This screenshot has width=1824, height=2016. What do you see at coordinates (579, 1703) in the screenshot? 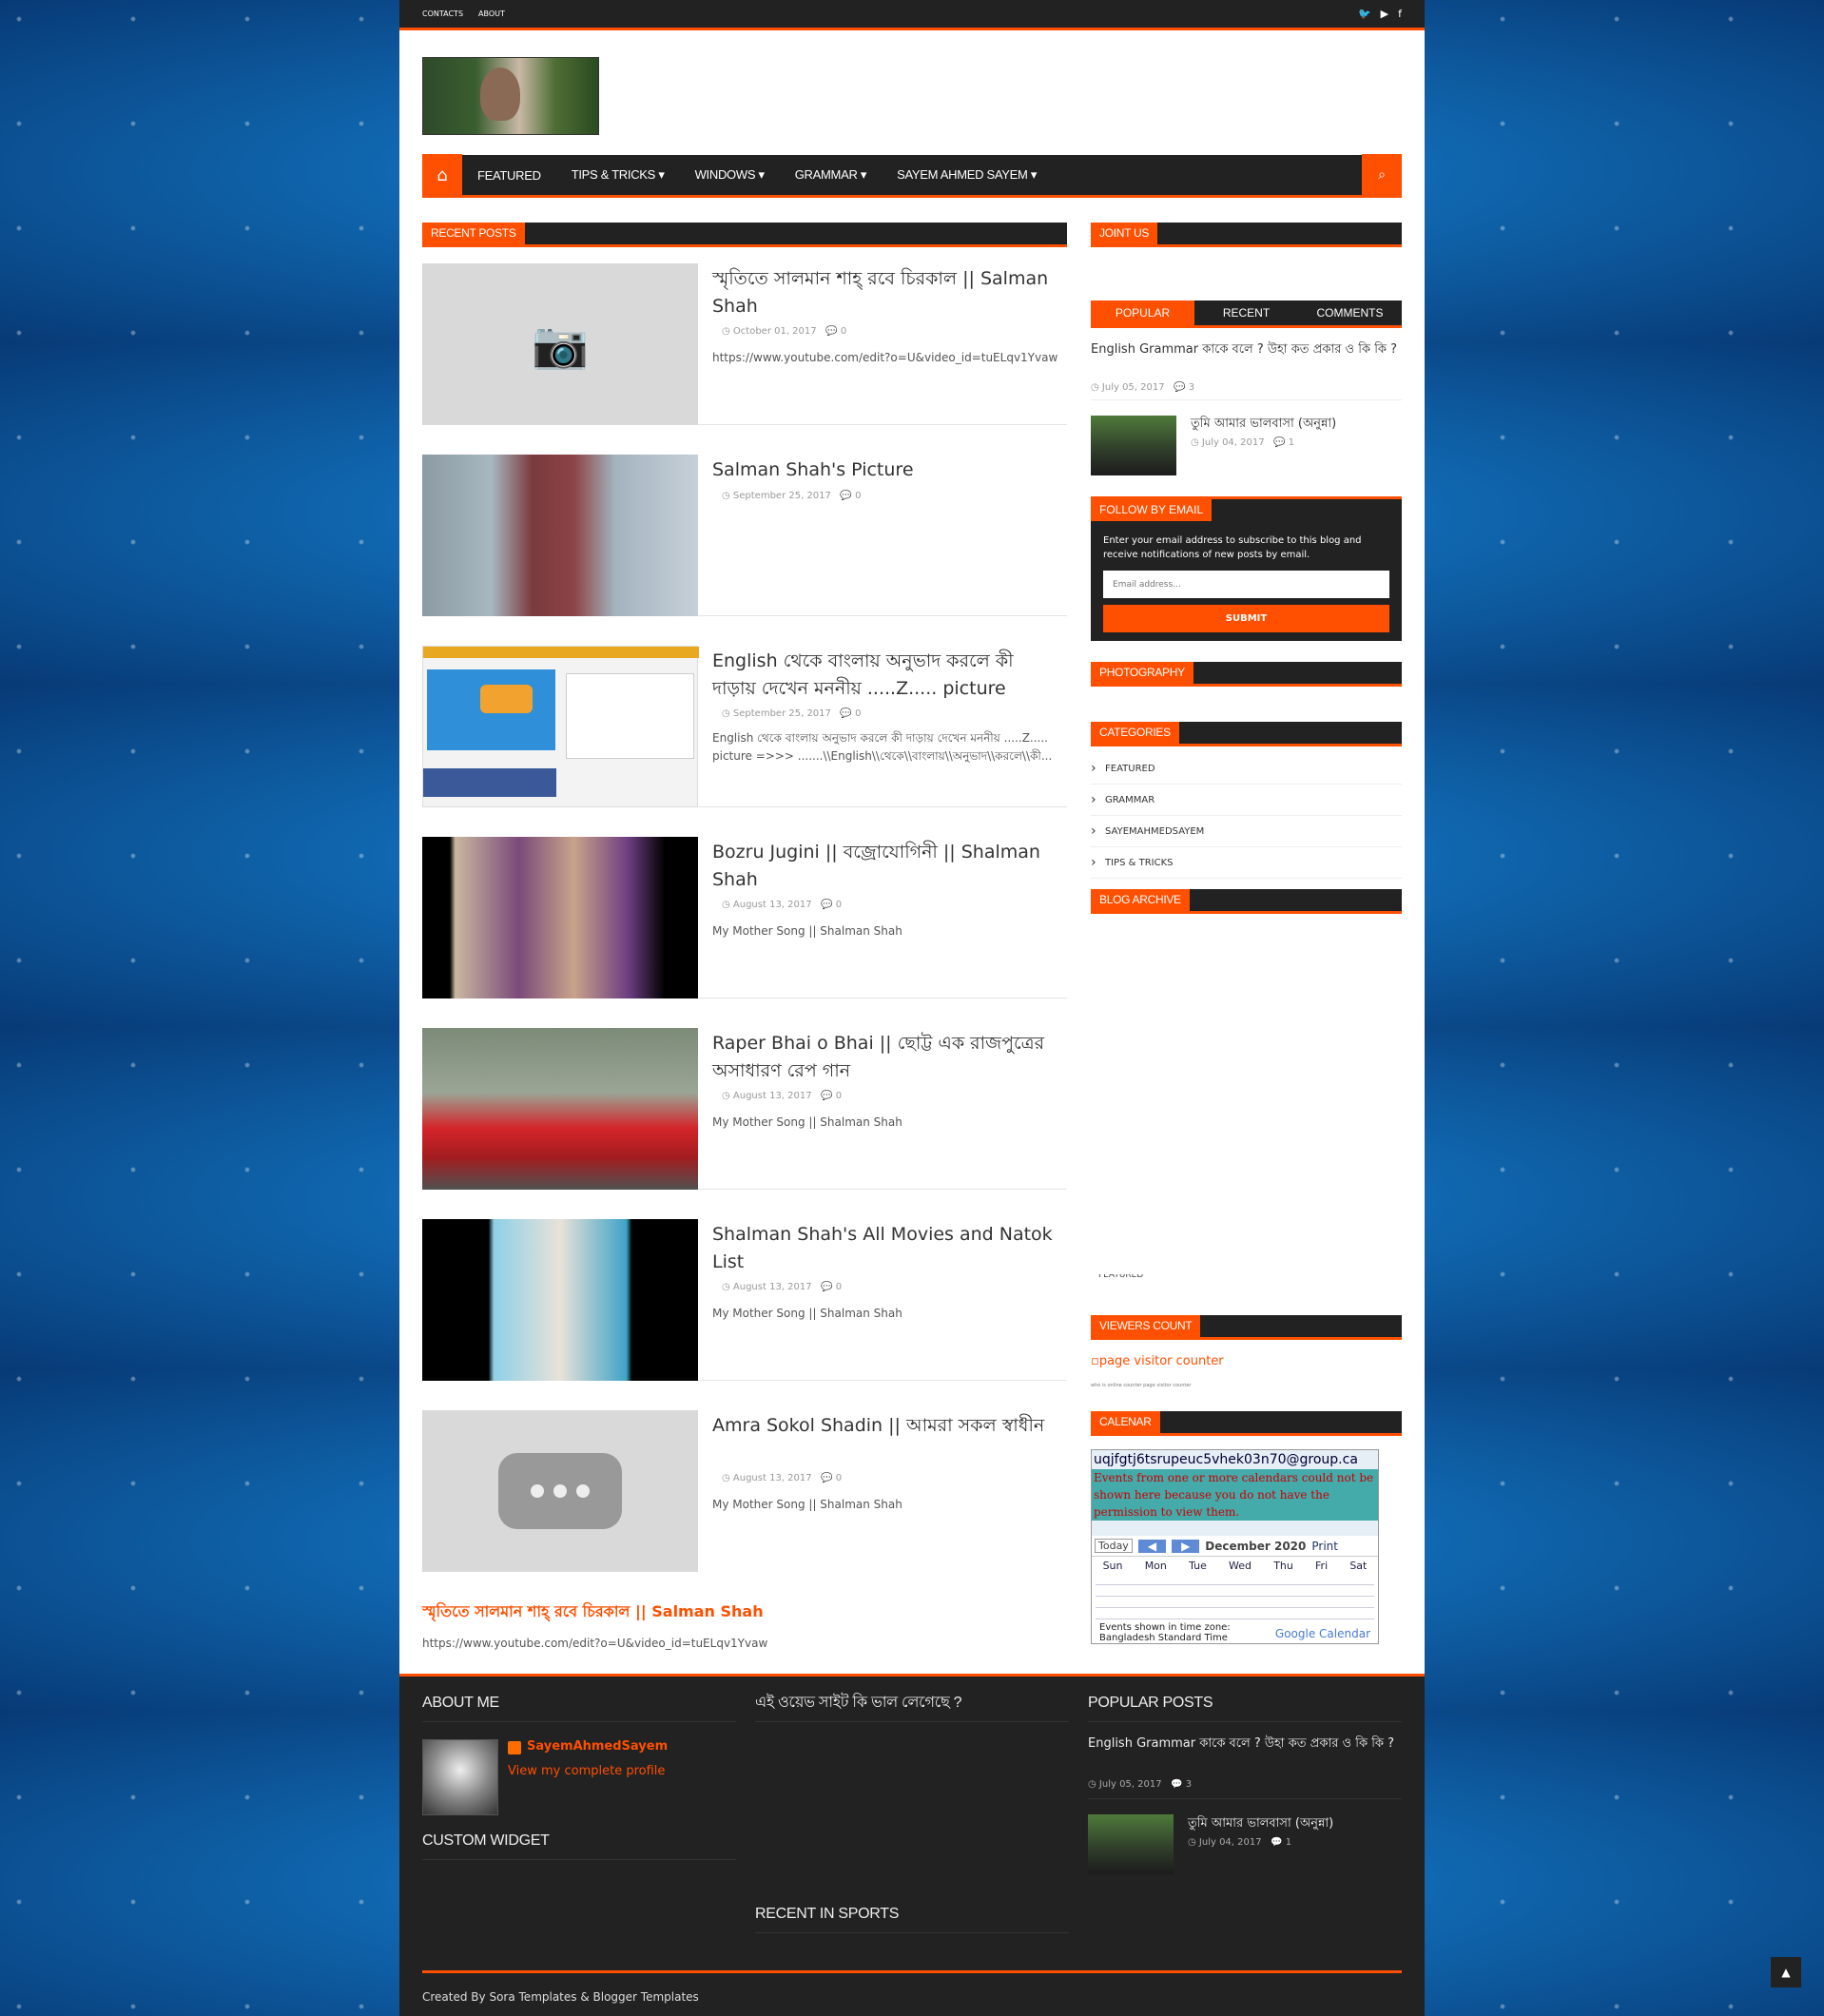
I see `about-heading: ABOUT ME` at bounding box center [579, 1703].